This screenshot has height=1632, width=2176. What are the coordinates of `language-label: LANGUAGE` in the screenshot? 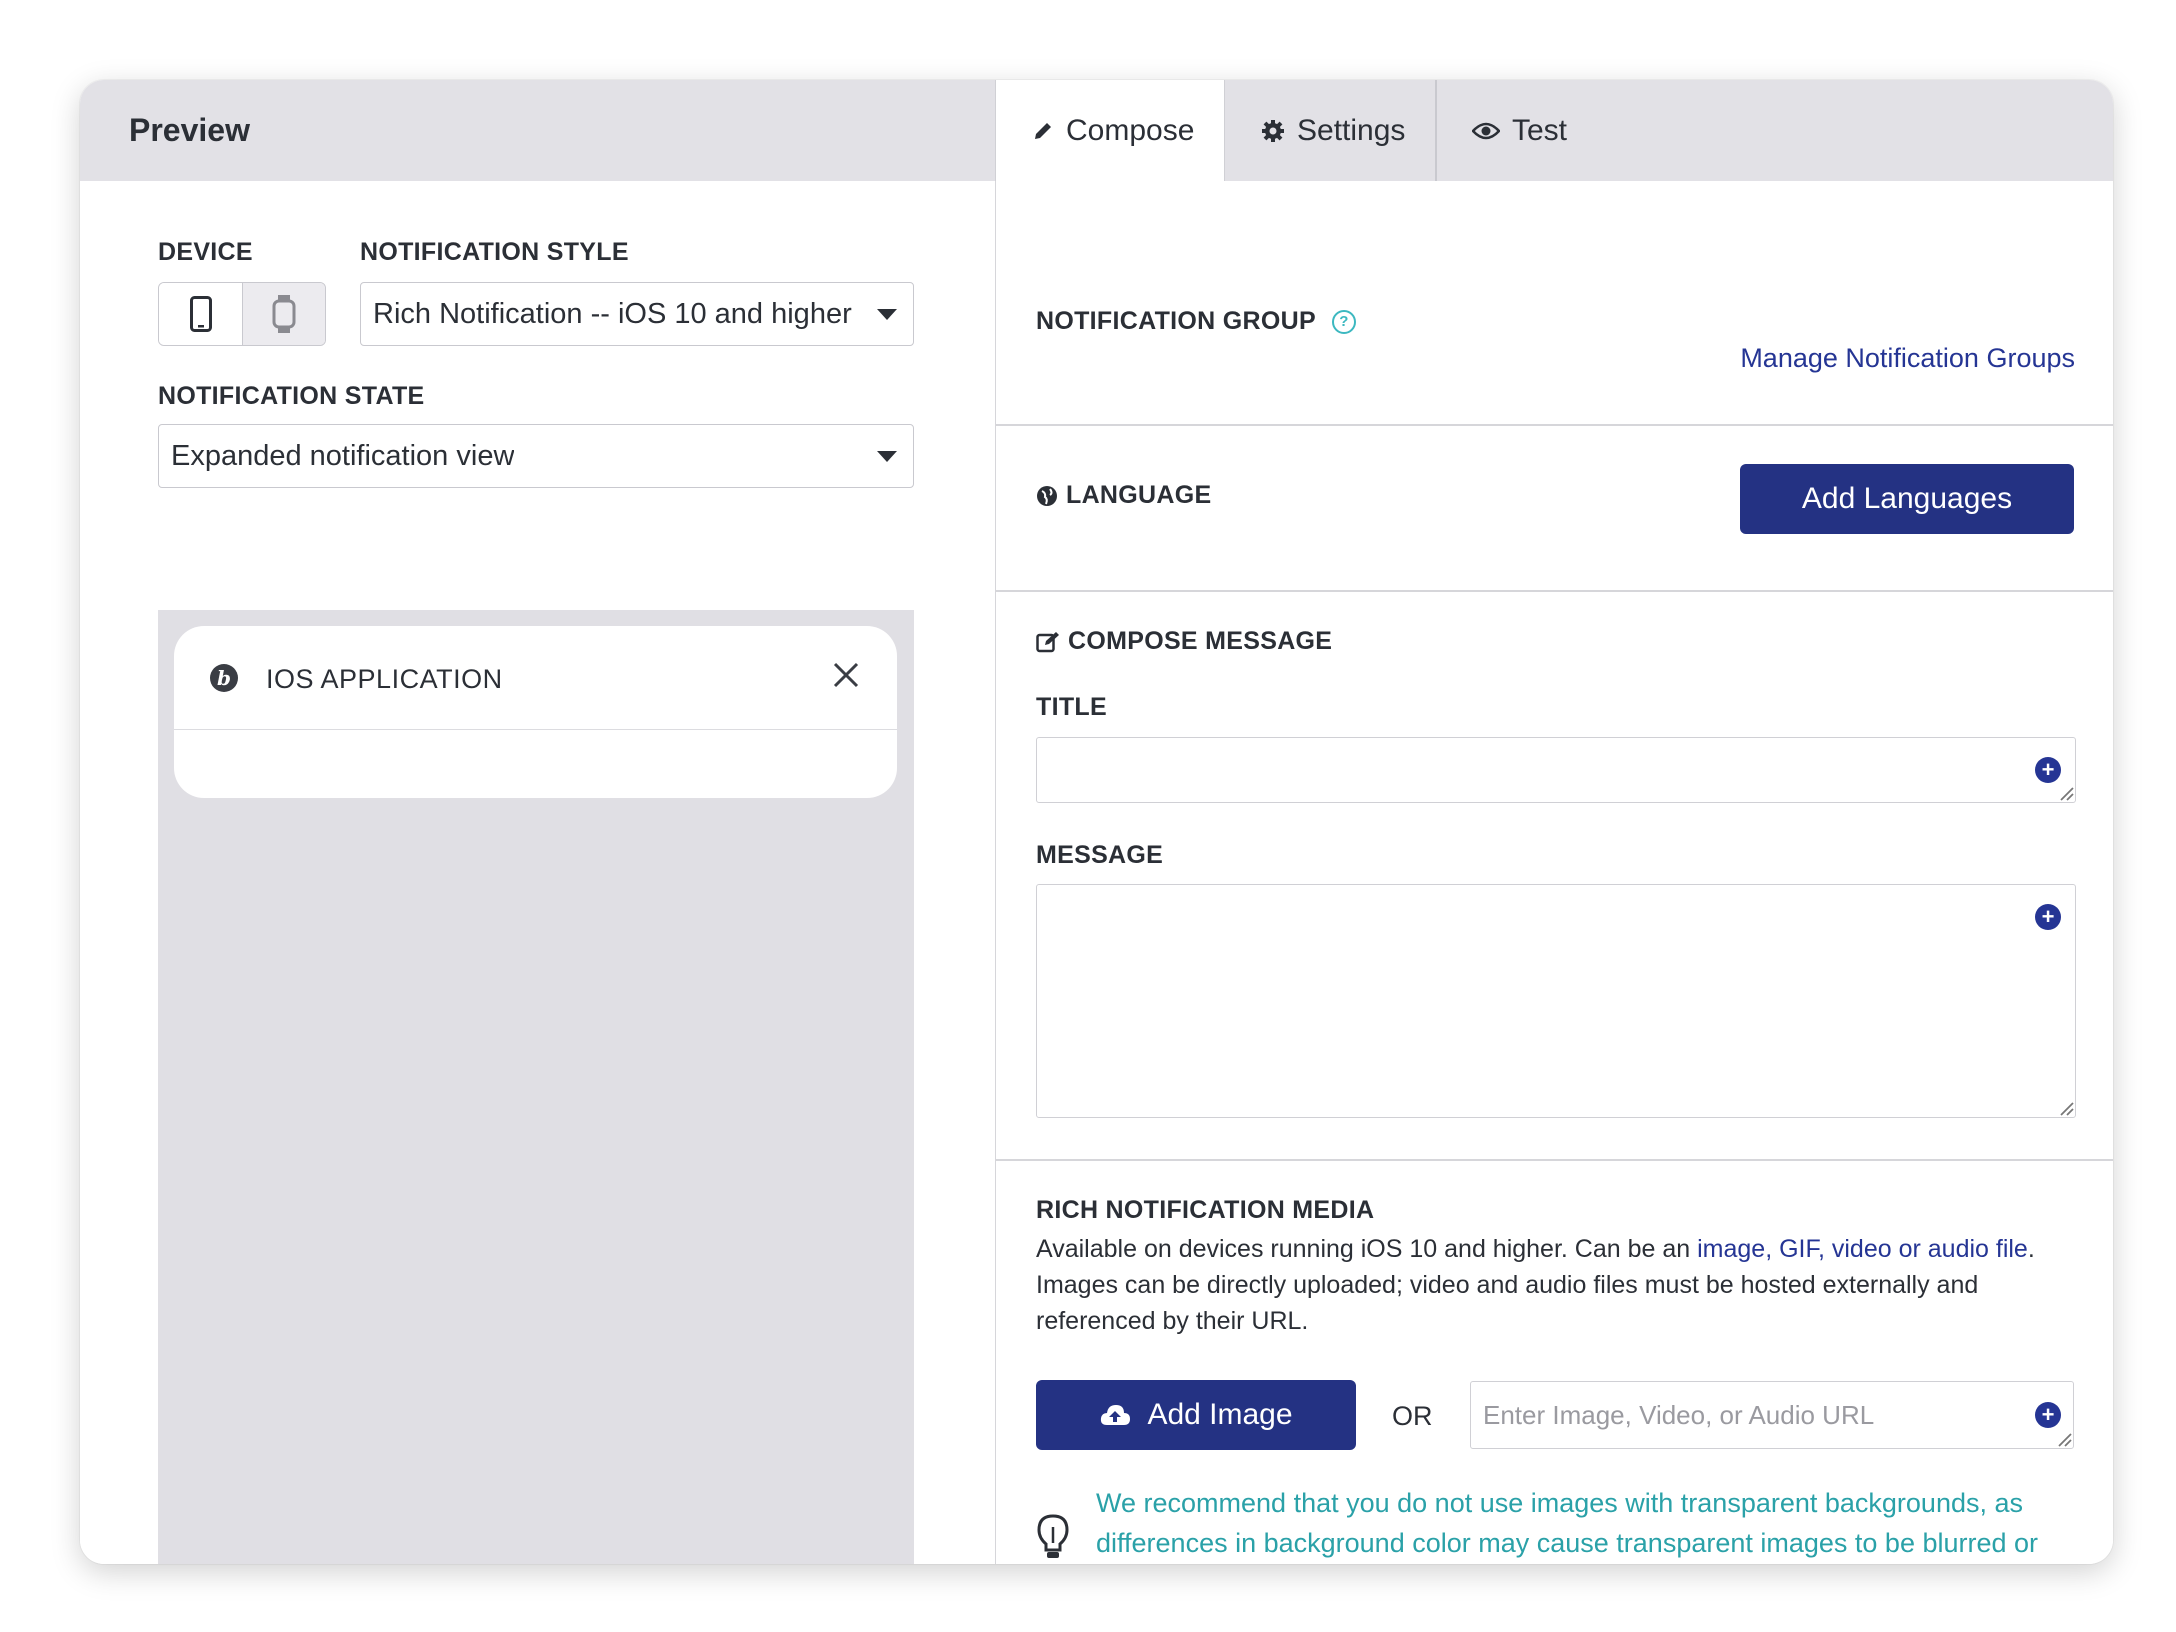 It's located at (1123, 495).